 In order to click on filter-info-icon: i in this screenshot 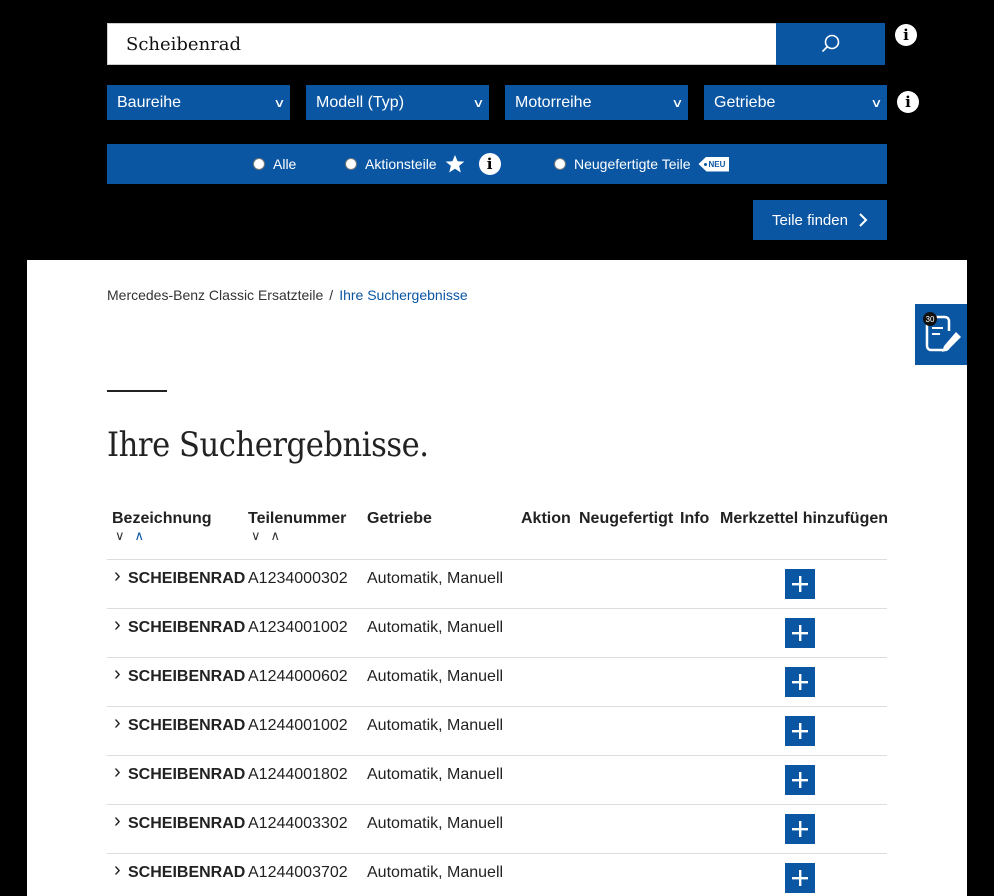, I will do `click(908, 102)`.